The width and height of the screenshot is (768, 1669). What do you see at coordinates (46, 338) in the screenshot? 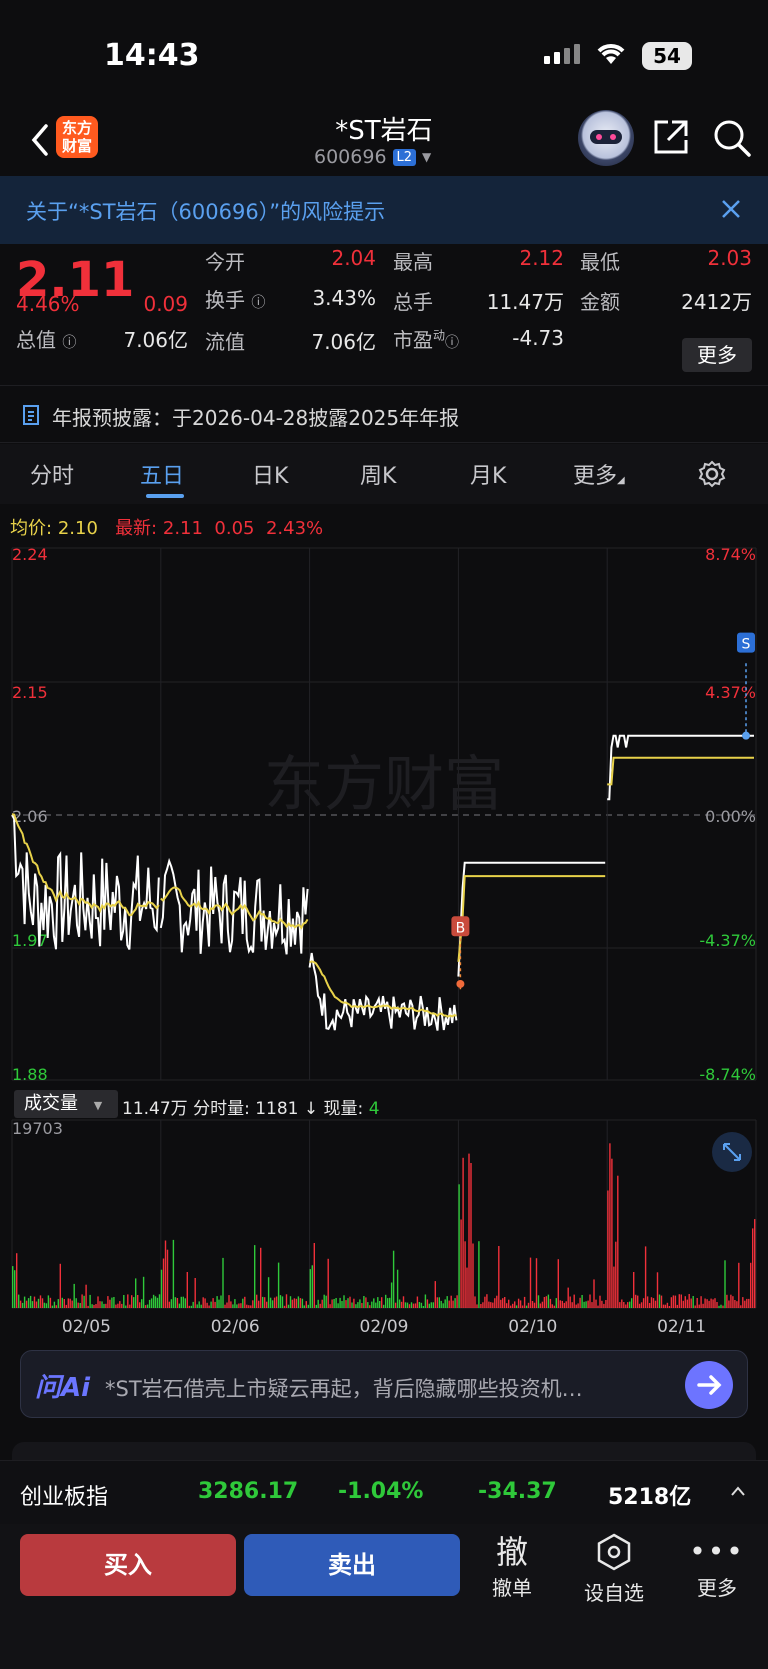
I see `market-cap-label: 总值 ⓘ` at bounding box center [46, 338].